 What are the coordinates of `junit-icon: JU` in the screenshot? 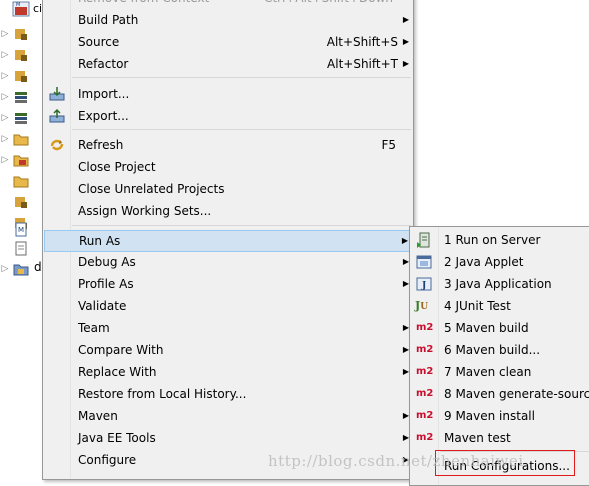 It's located at (421, 306).